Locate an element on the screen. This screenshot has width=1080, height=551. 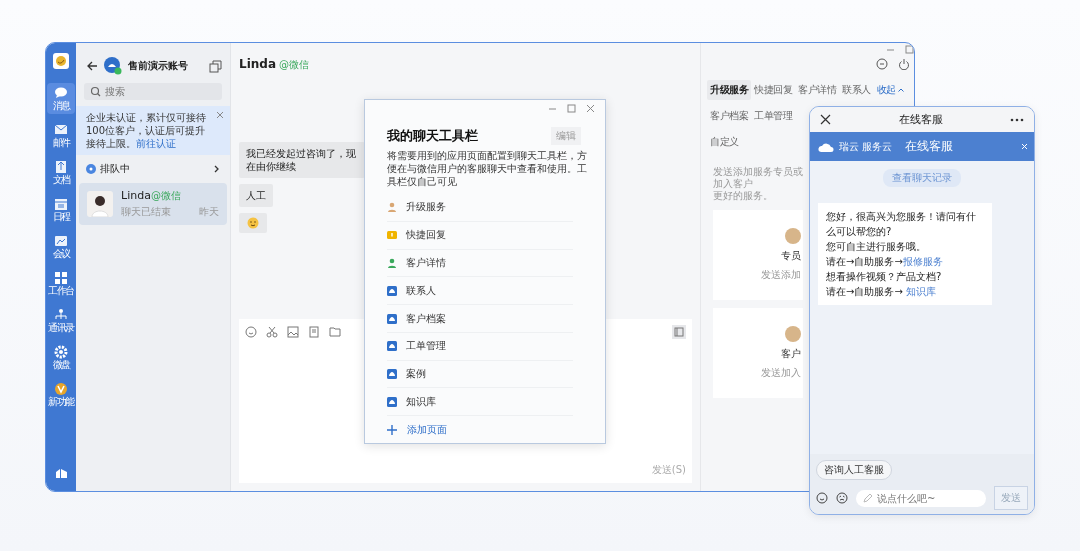
brand-name: 瑞云 服务云 is located at coordinates (866, 146).